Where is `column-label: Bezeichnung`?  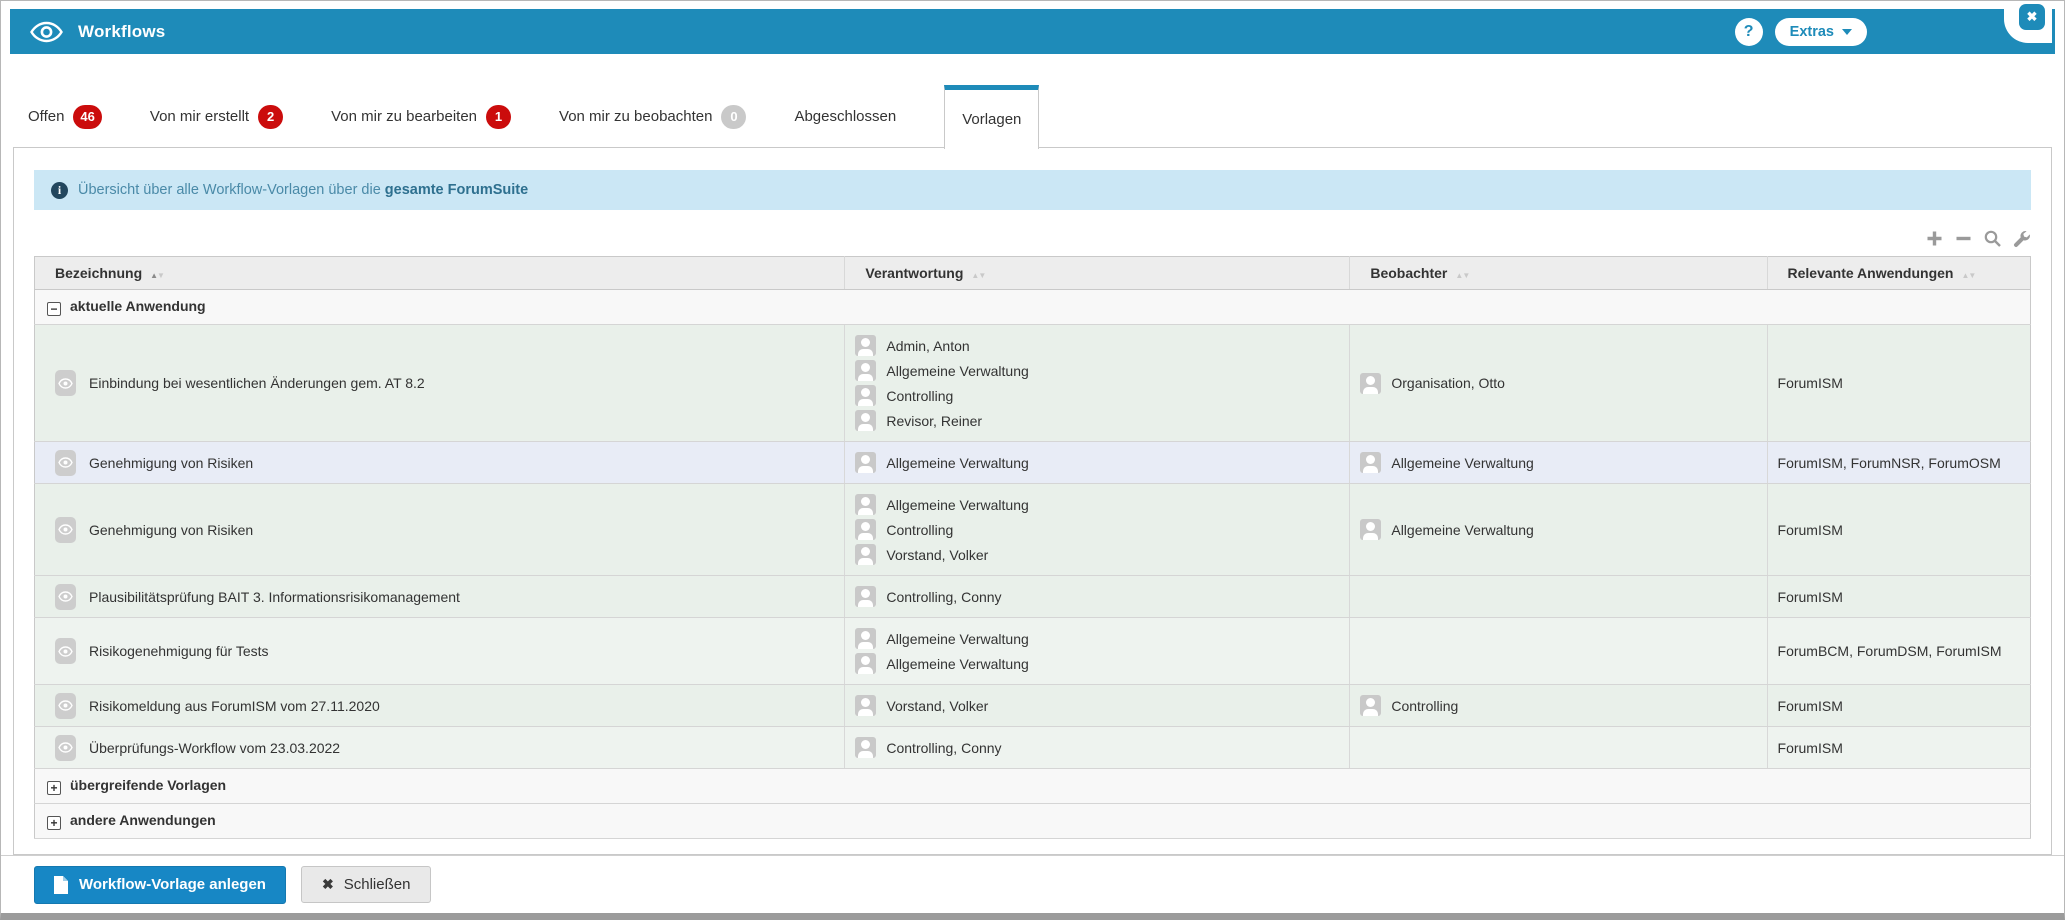 column-label: Bezeichnung is located at coordinates (99, 273).